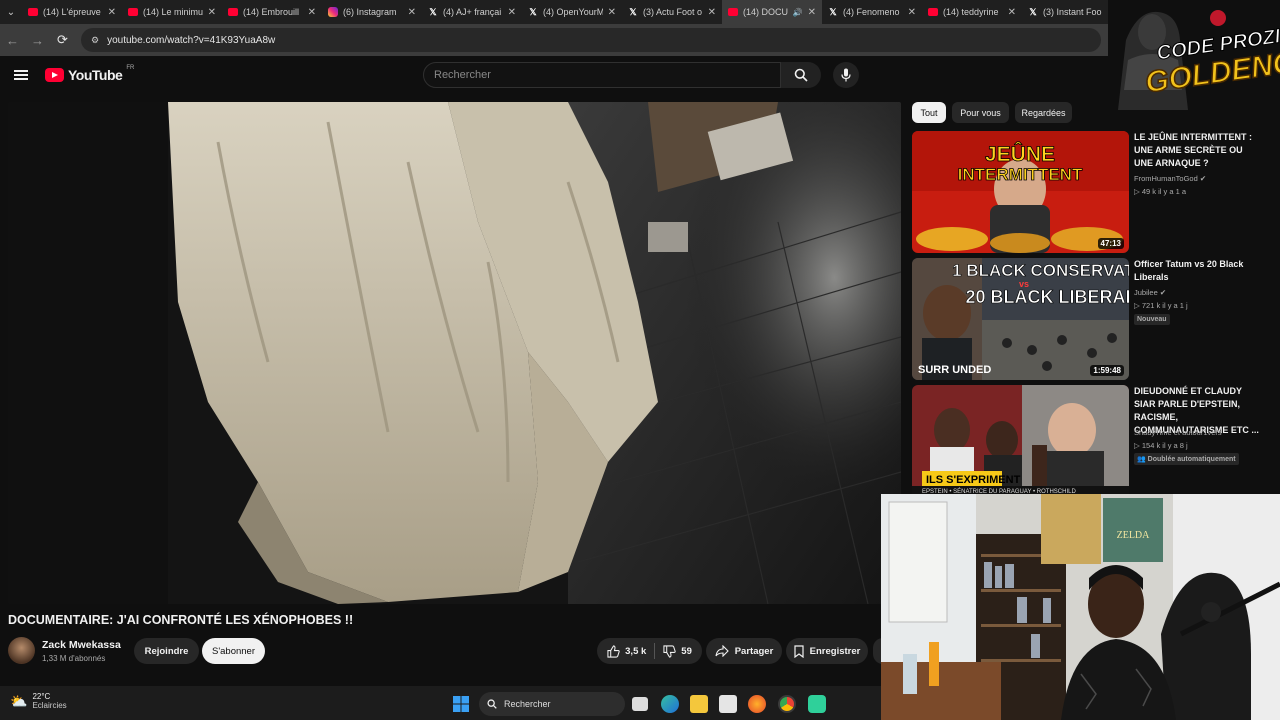 The image size is (1280, 720). Describe the element at coordinates (799, 651) in the screenshot. I see `bookmark-icon` at that location.